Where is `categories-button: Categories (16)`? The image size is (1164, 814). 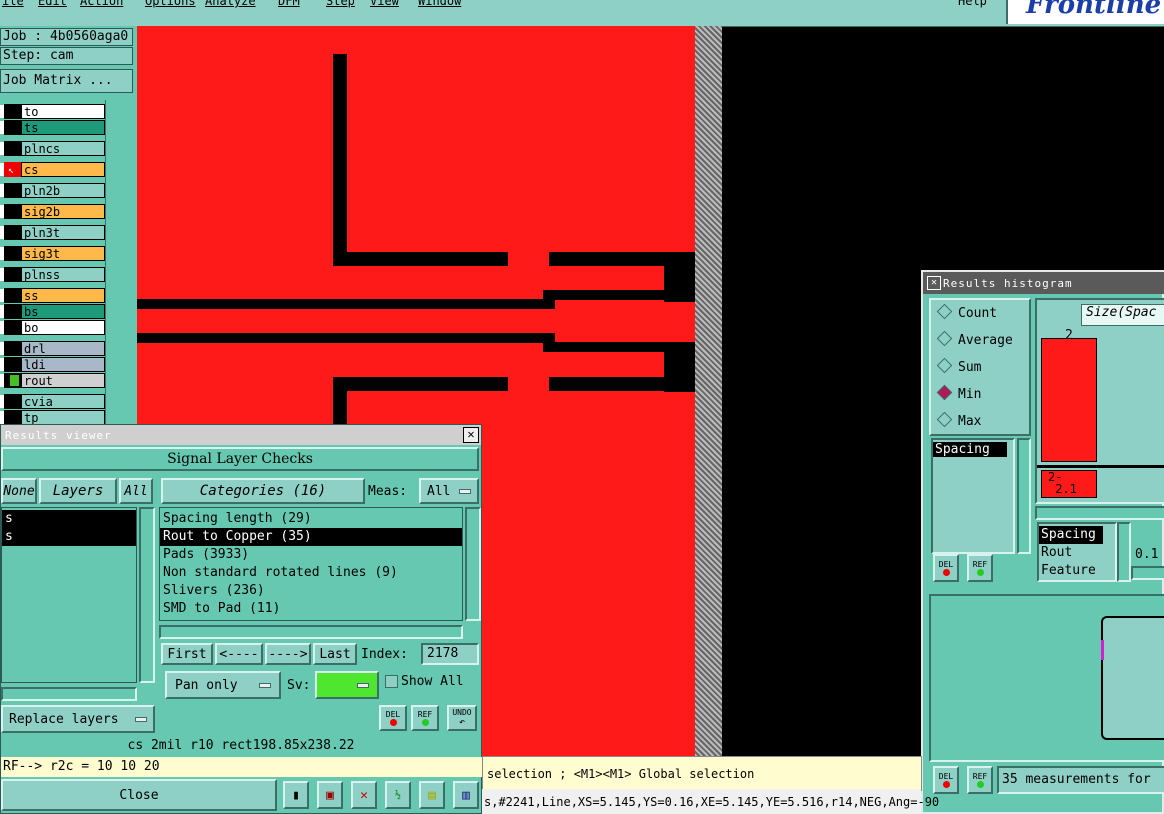
categories-button: Categories (16) is located at coordinates (263, 491).